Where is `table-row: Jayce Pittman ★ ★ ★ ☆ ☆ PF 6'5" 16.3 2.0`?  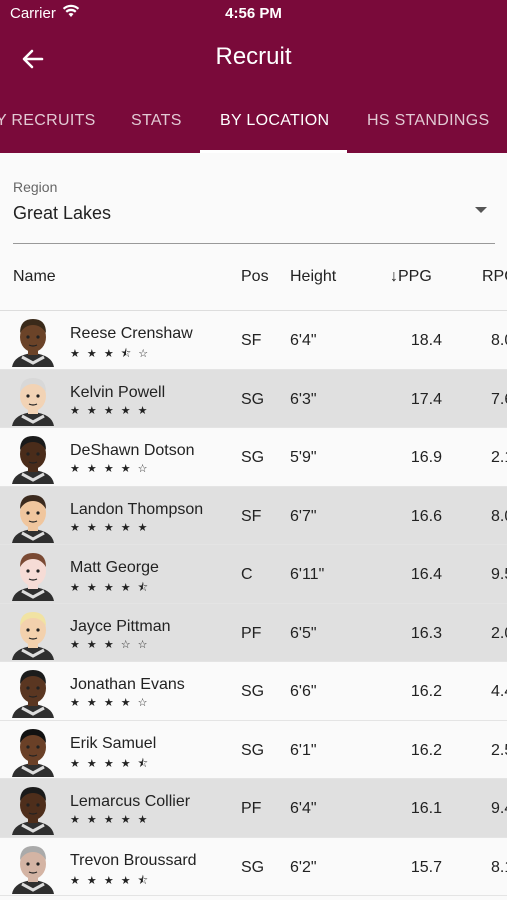
table-row: Jayce Pittman ★ ★ ★ ☆ ☆ PF 6'5" 16.3 2.0 is located at coordinates (253, 632).